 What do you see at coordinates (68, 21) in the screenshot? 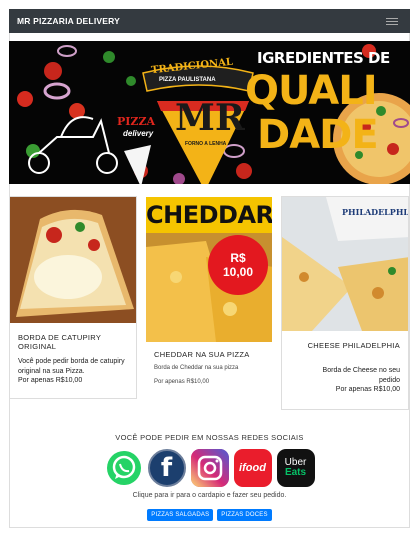
I see `navbar-brand: MR PIZZARIA DELIVERY` at bounding box center [68, 21].